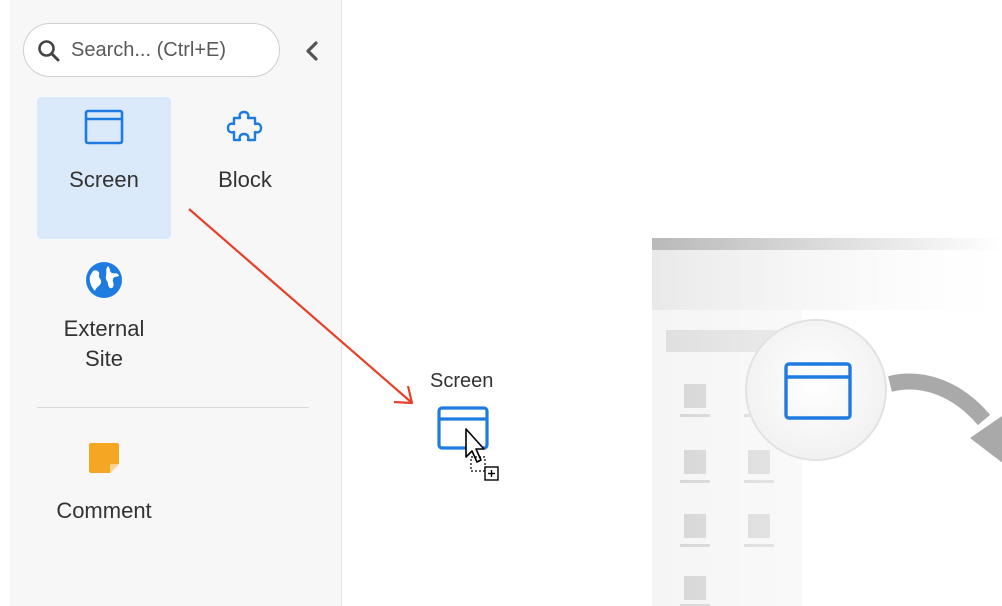 The height and width of the screenshot is (606, 1002). What do you see at coordinates (104, 510) in the screenshot?
I see `toolbox-item-label: Comment` at bounding box center [104, 510].